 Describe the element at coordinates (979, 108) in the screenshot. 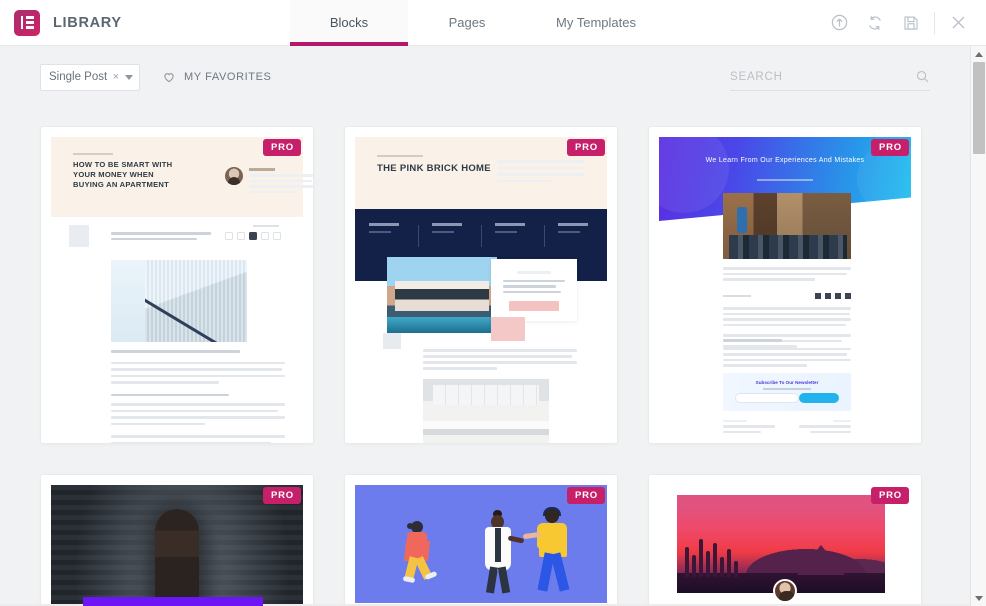

I see `scrollbar-thumb` at that location.